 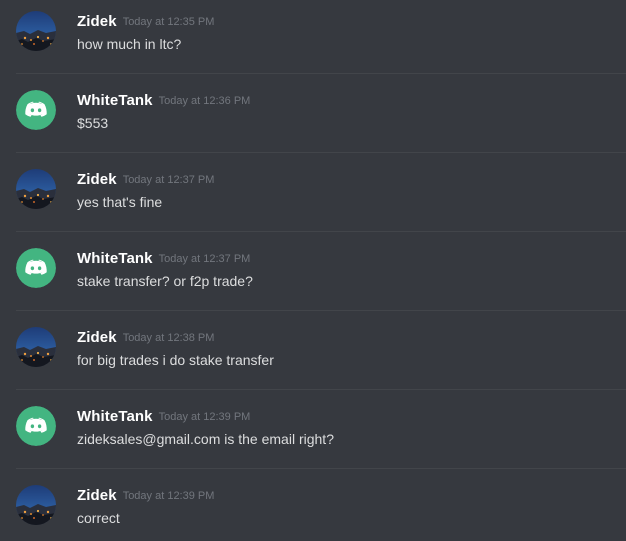 I want to click on message-text: zideksales@gmail.com is the email right?, so click(x=205, y=439).